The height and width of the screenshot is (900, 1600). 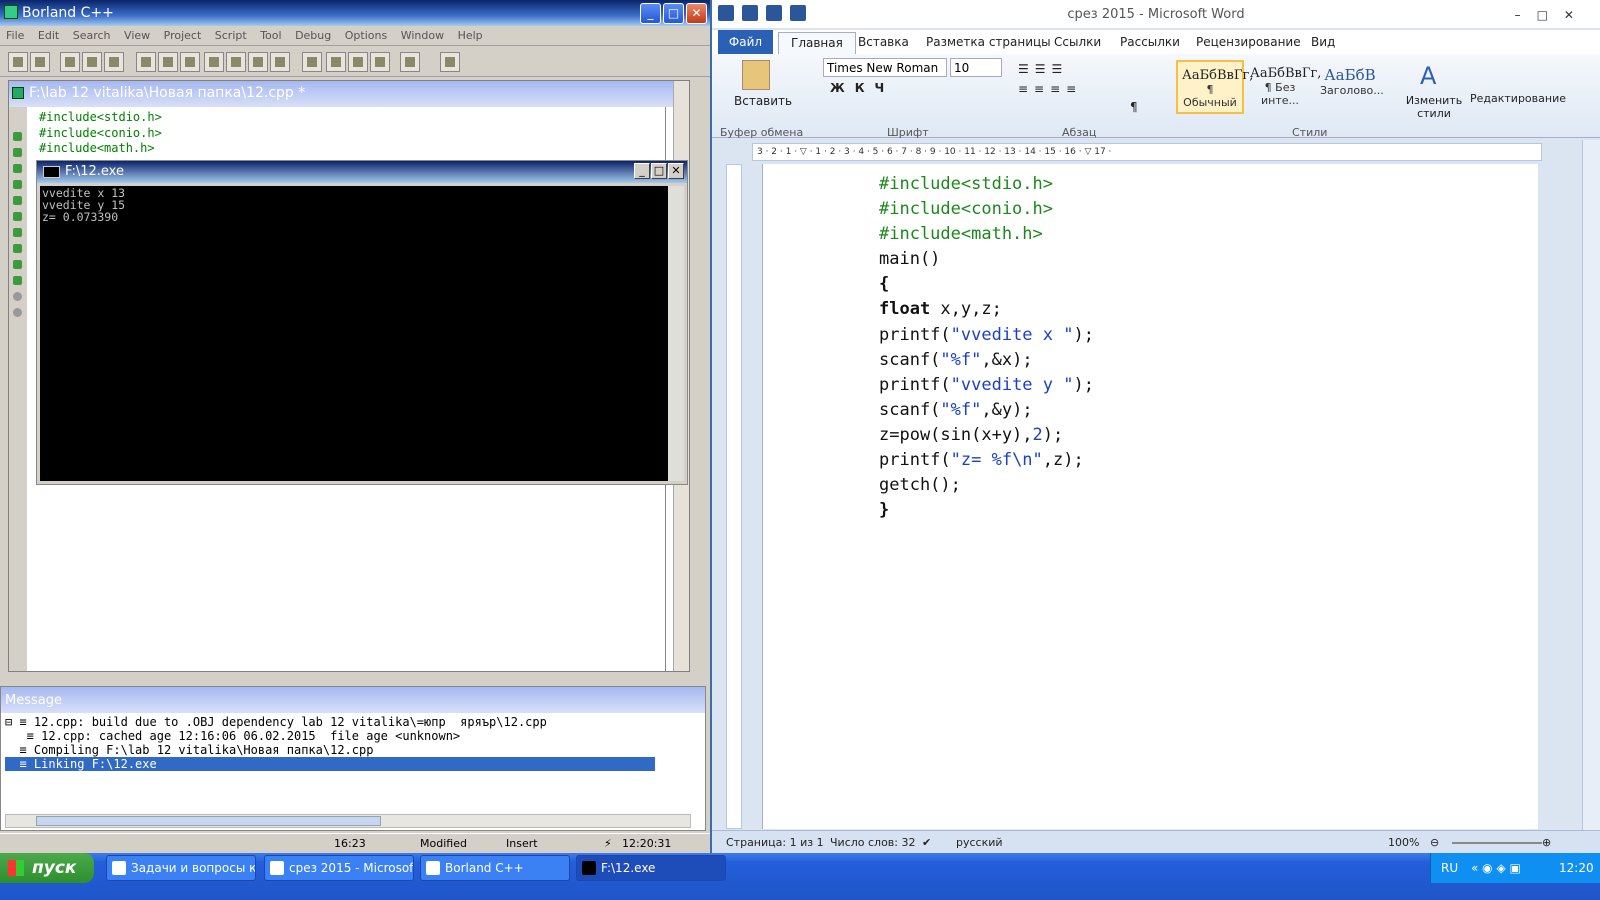 I want to click on undo-icon, so click(x=774, y=13).